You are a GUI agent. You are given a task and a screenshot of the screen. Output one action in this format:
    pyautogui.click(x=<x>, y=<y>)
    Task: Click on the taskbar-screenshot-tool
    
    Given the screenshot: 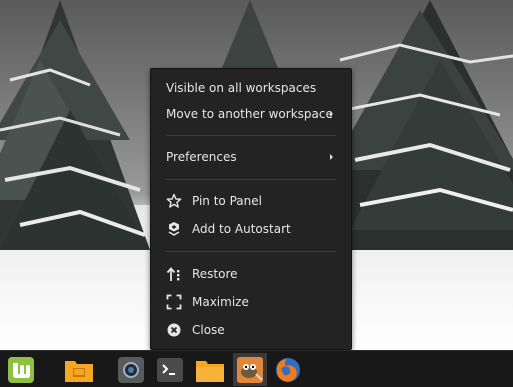 What is the action you would take?
    pyautogui.click(x=131, y=369)
    